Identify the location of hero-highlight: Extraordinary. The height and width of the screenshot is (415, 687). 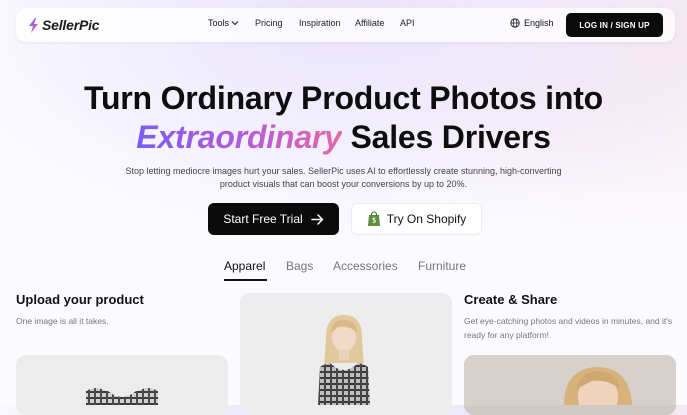
(239, 137).